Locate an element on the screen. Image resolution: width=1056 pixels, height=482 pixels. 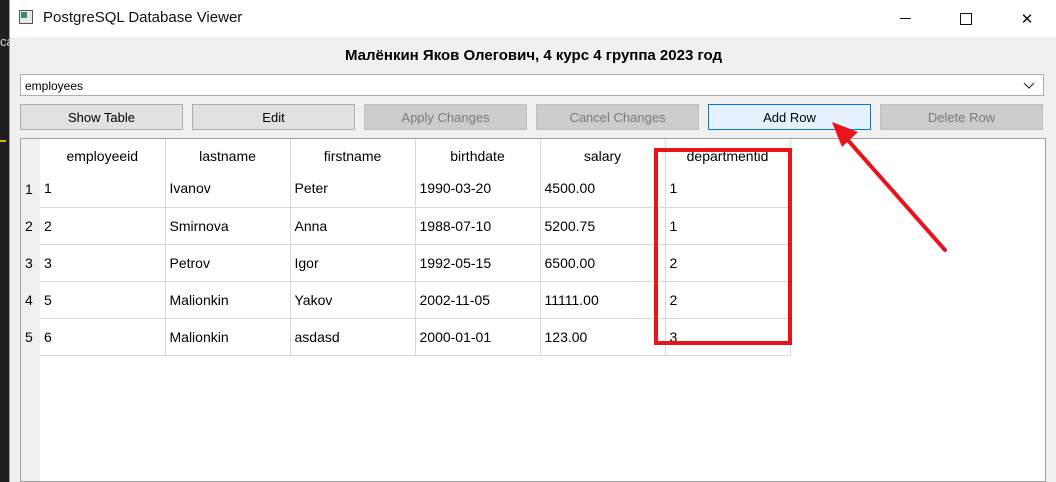
row-header: 4 is located at coordinates (30, 299).